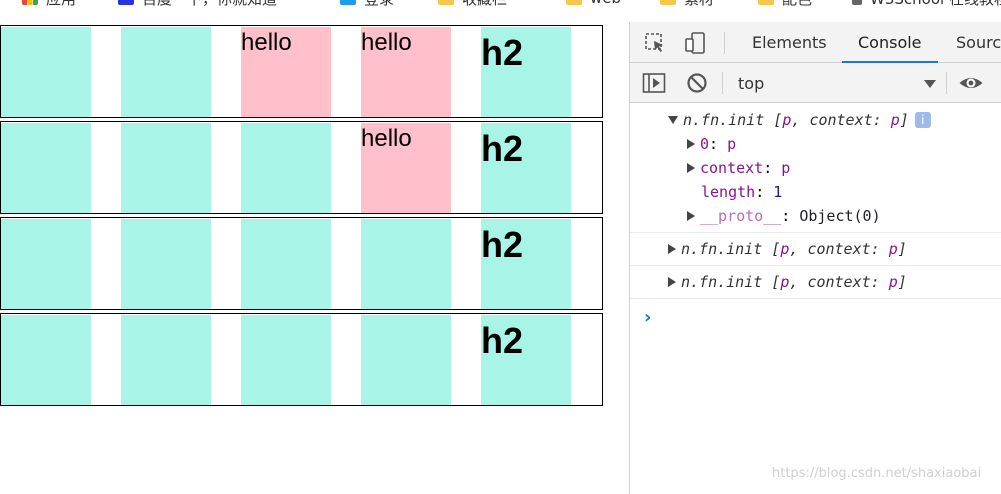 The image size is (1001, 494). I want to click on property-key: 0, so click(705, 144).